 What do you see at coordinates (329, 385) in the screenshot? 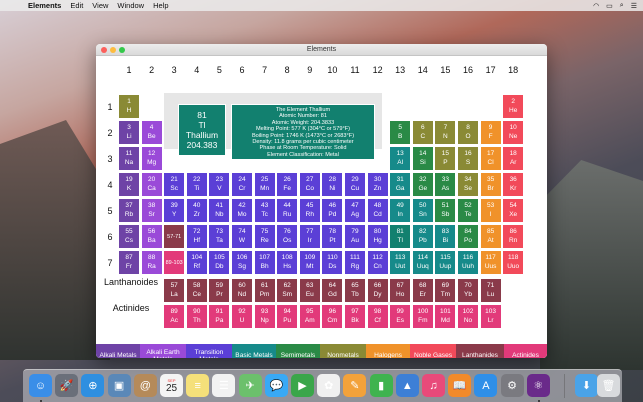
I see `photos-icon: ✿` at bounding box center [329, 385].